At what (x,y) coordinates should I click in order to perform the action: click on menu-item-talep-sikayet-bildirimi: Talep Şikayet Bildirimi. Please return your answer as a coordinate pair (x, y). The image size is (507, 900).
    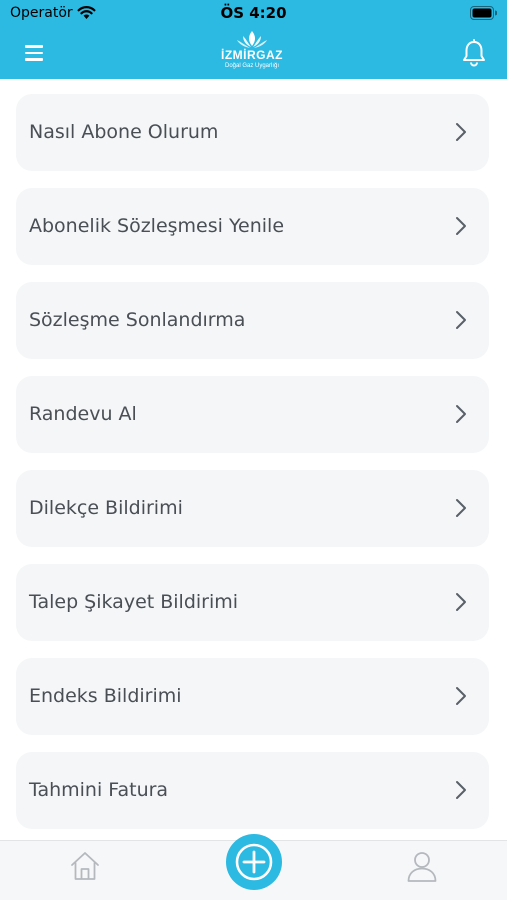
    Looking at the image, I should click on (252, 602).